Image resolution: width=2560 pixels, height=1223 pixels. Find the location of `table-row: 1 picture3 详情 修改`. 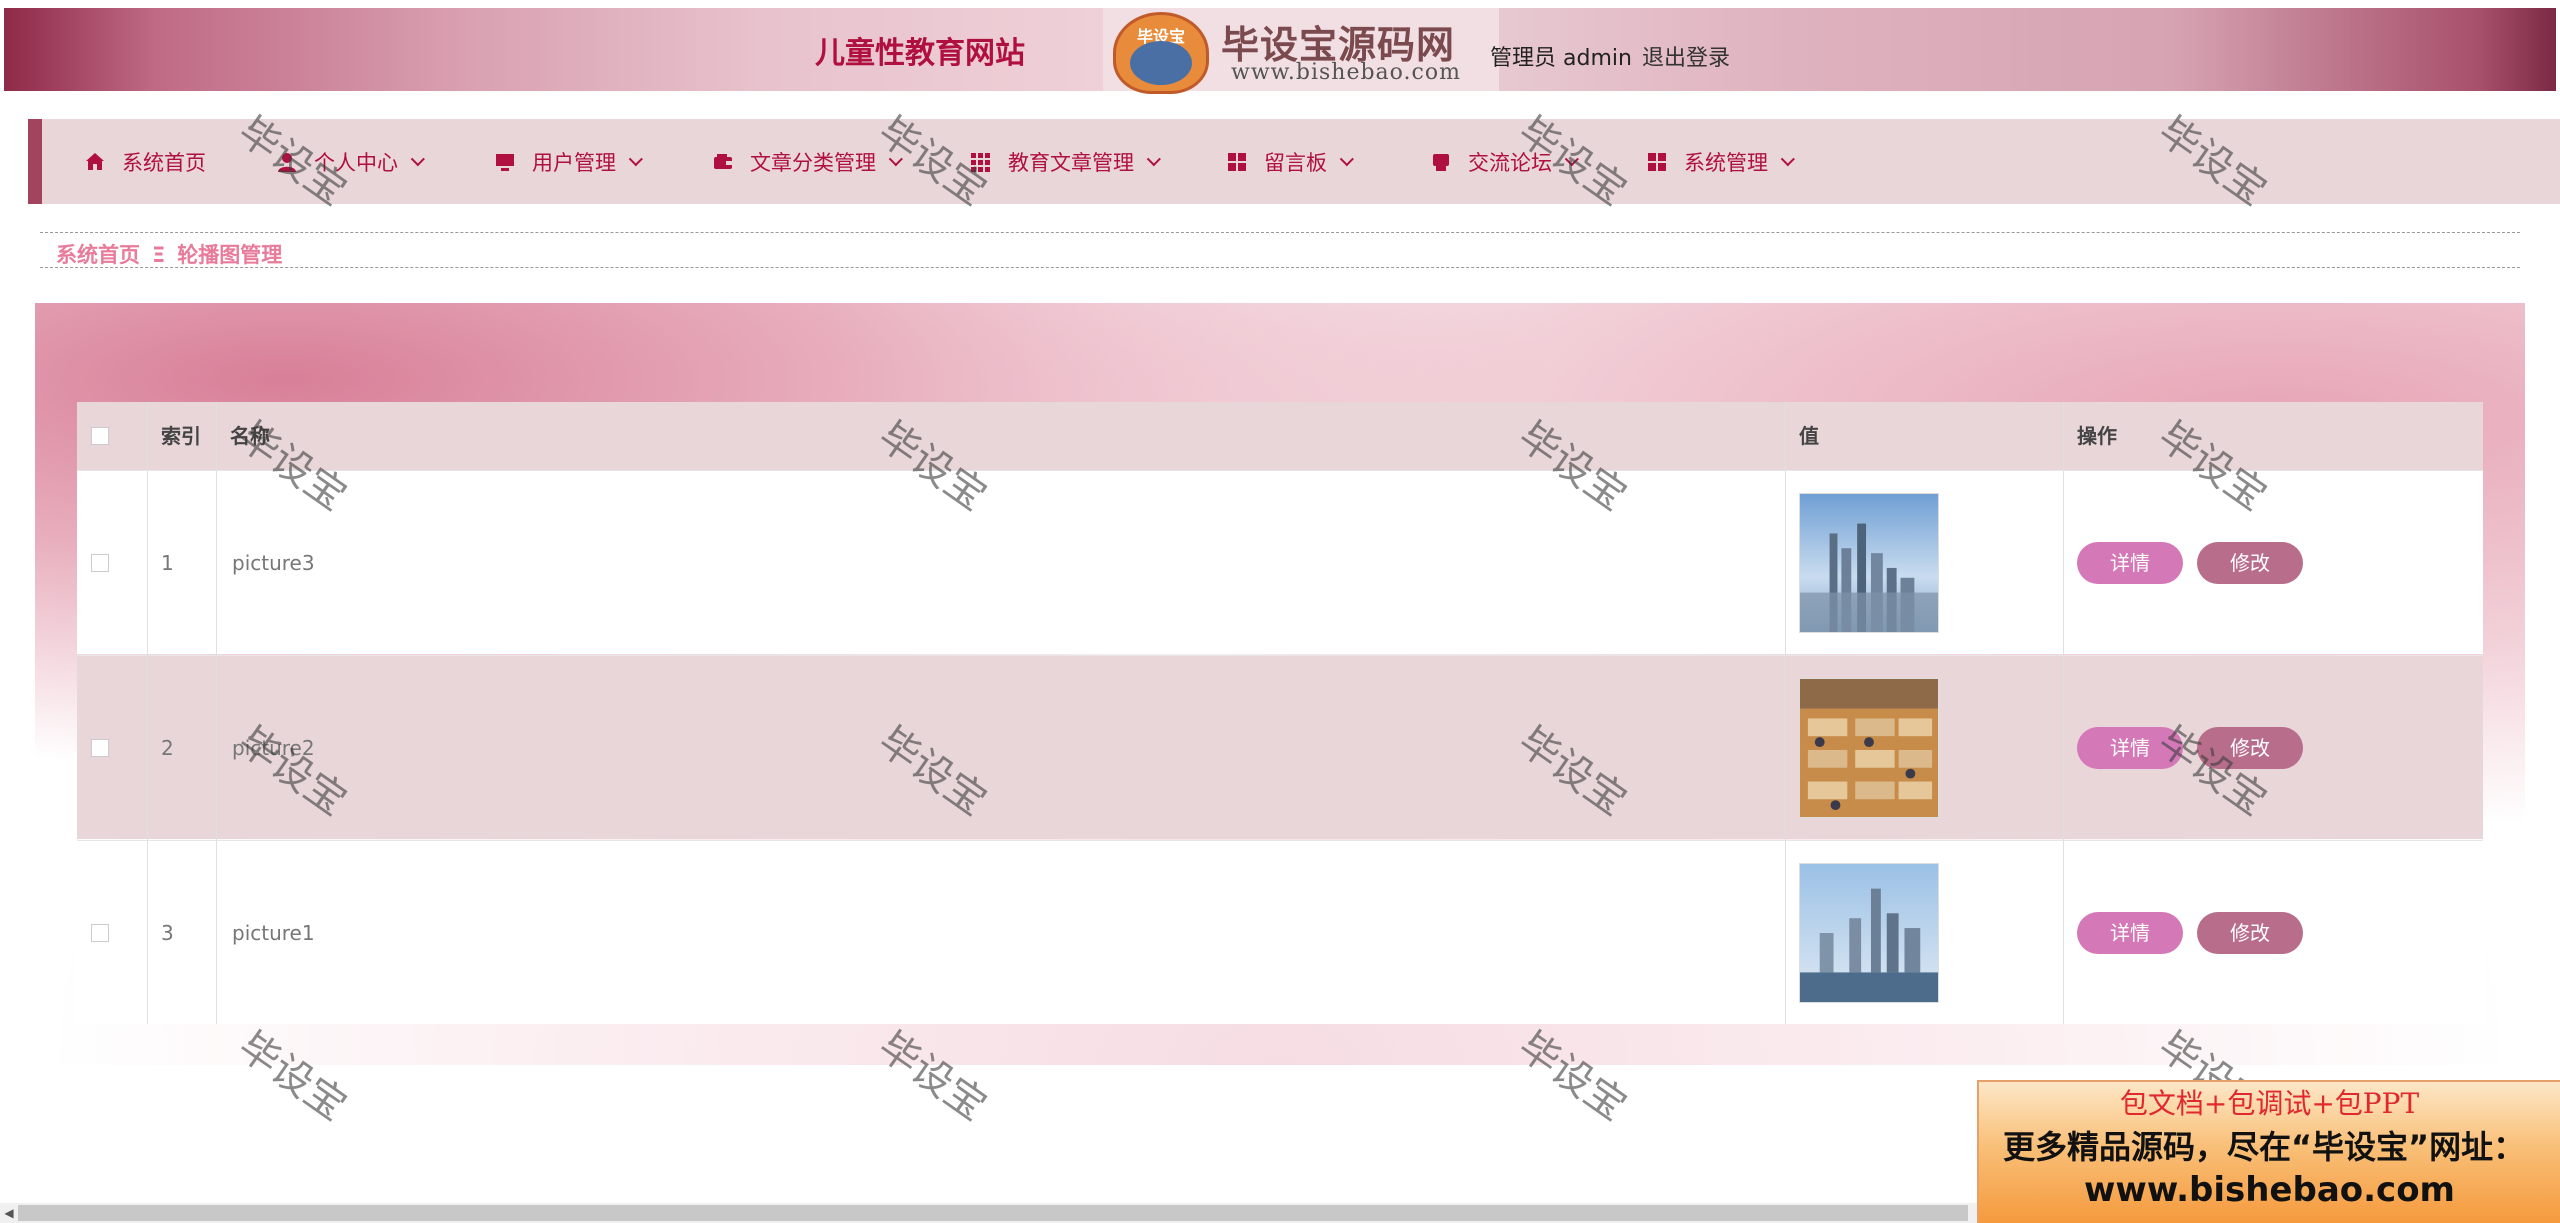

table-row: 1 picture3 详情 修改 is located at coordinates (1280, 562).